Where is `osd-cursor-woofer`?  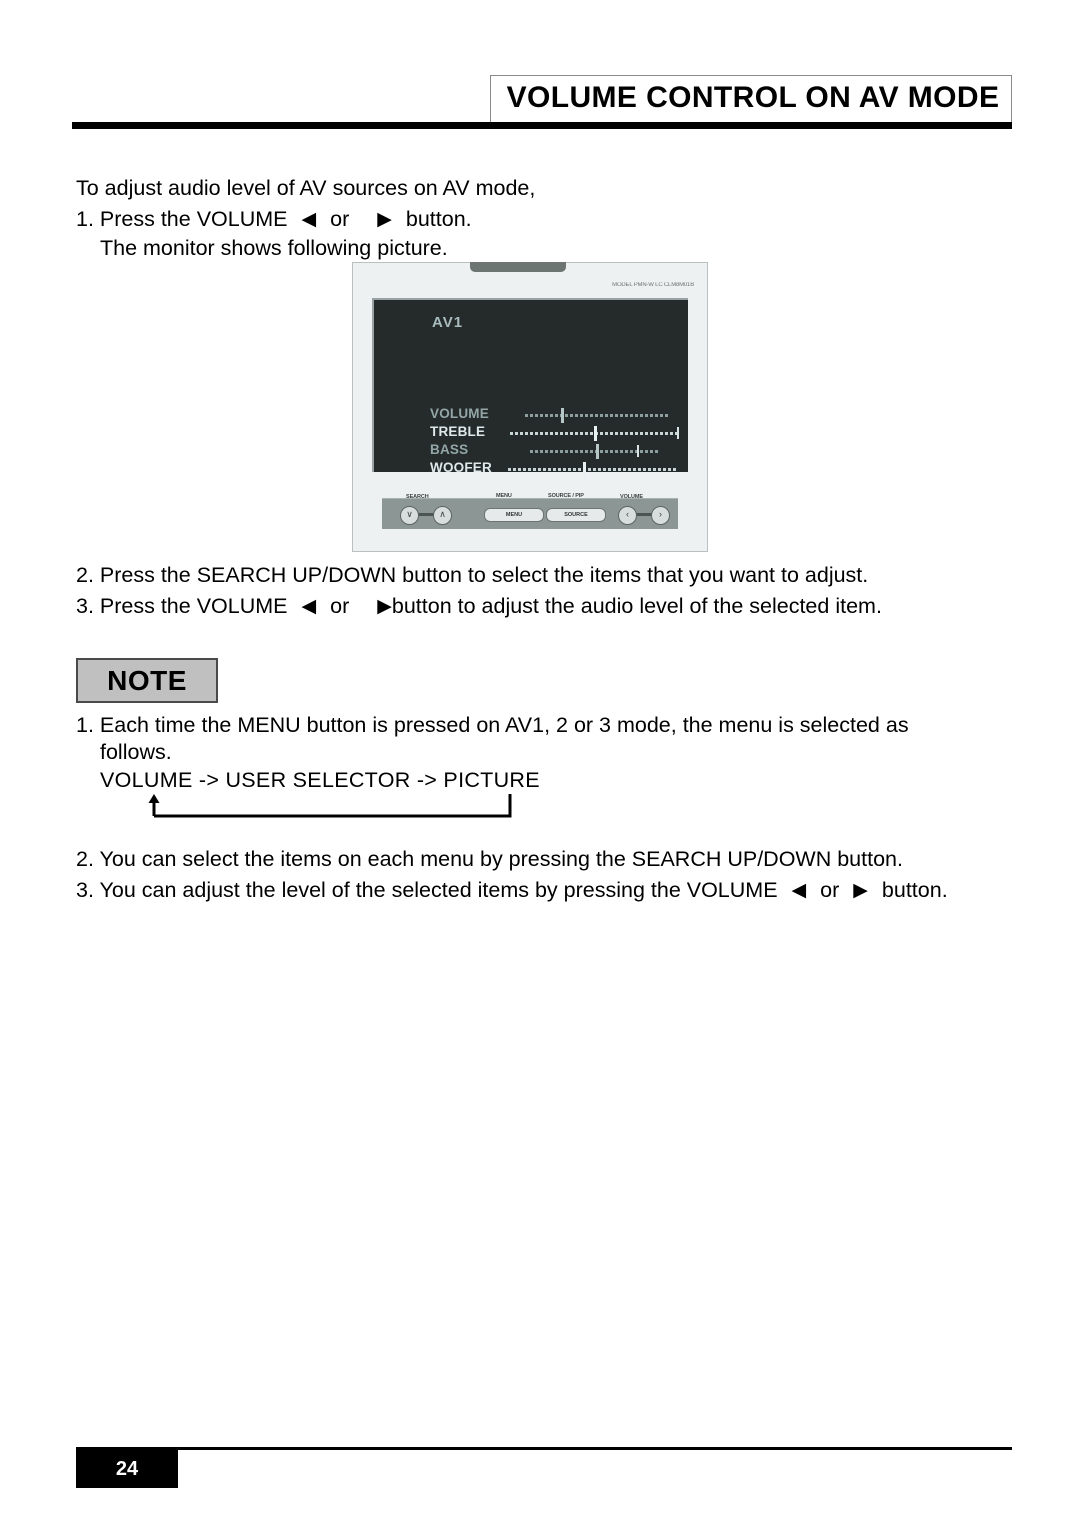
osd-cursor-woofer is located at coordinates (584, 469).